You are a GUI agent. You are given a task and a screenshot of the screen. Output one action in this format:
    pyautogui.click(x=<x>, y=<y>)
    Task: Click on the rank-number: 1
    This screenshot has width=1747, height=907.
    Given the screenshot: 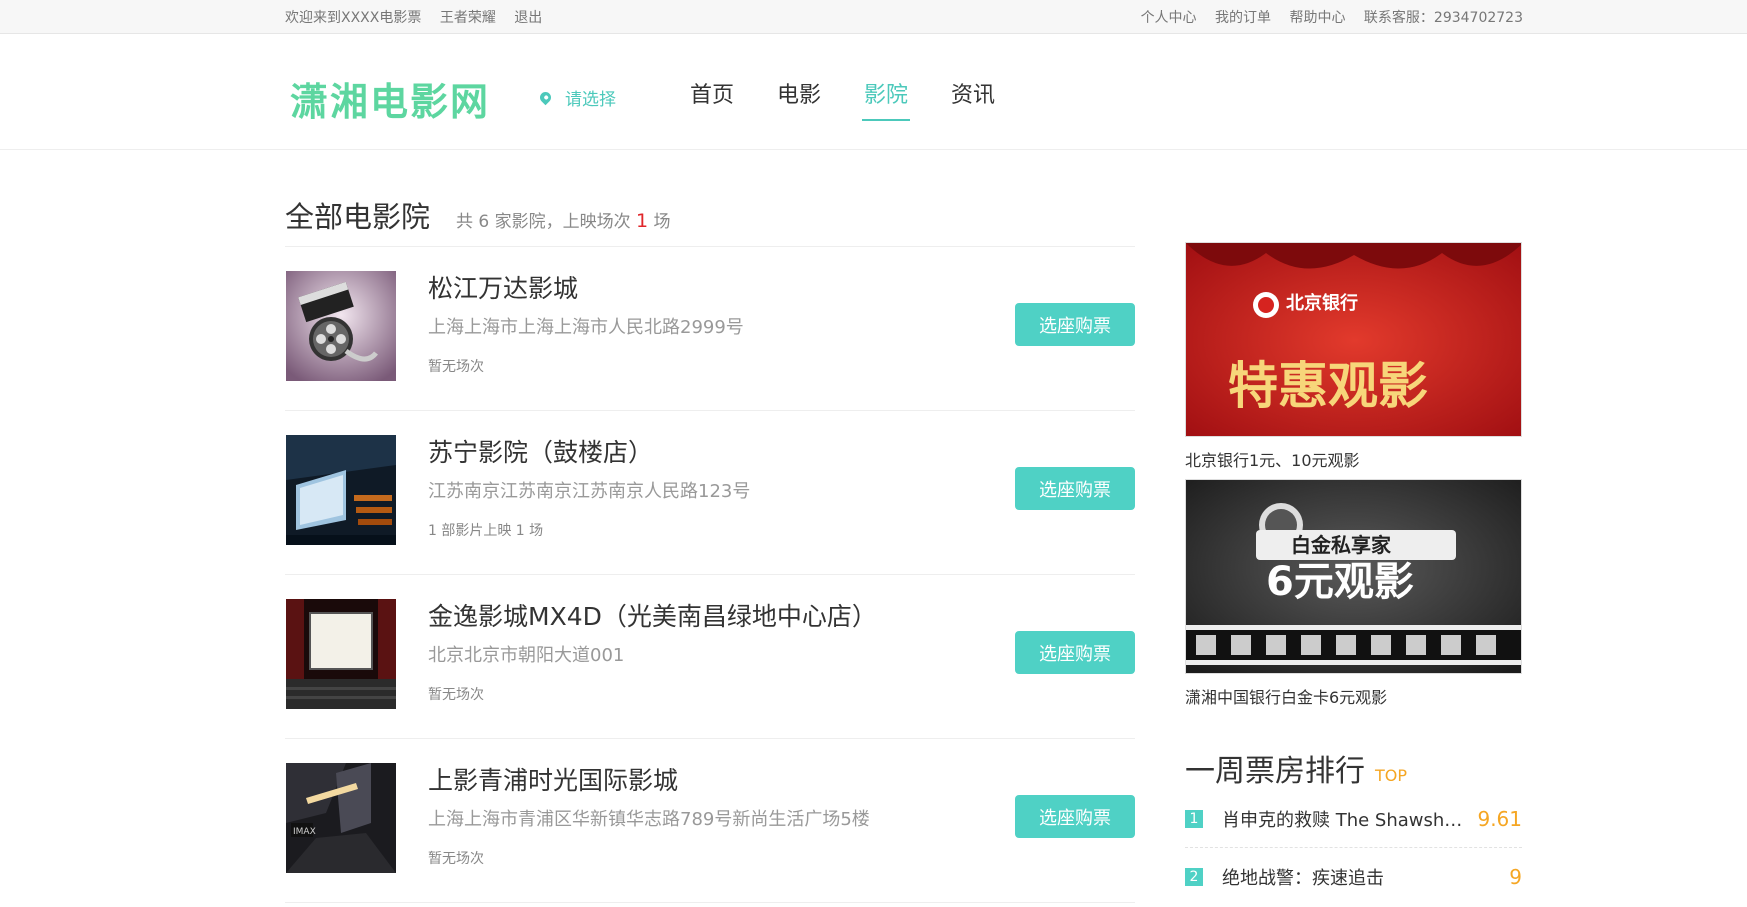 What is the action you would take?
    pyautogui.click(x=1194, y=818)
    